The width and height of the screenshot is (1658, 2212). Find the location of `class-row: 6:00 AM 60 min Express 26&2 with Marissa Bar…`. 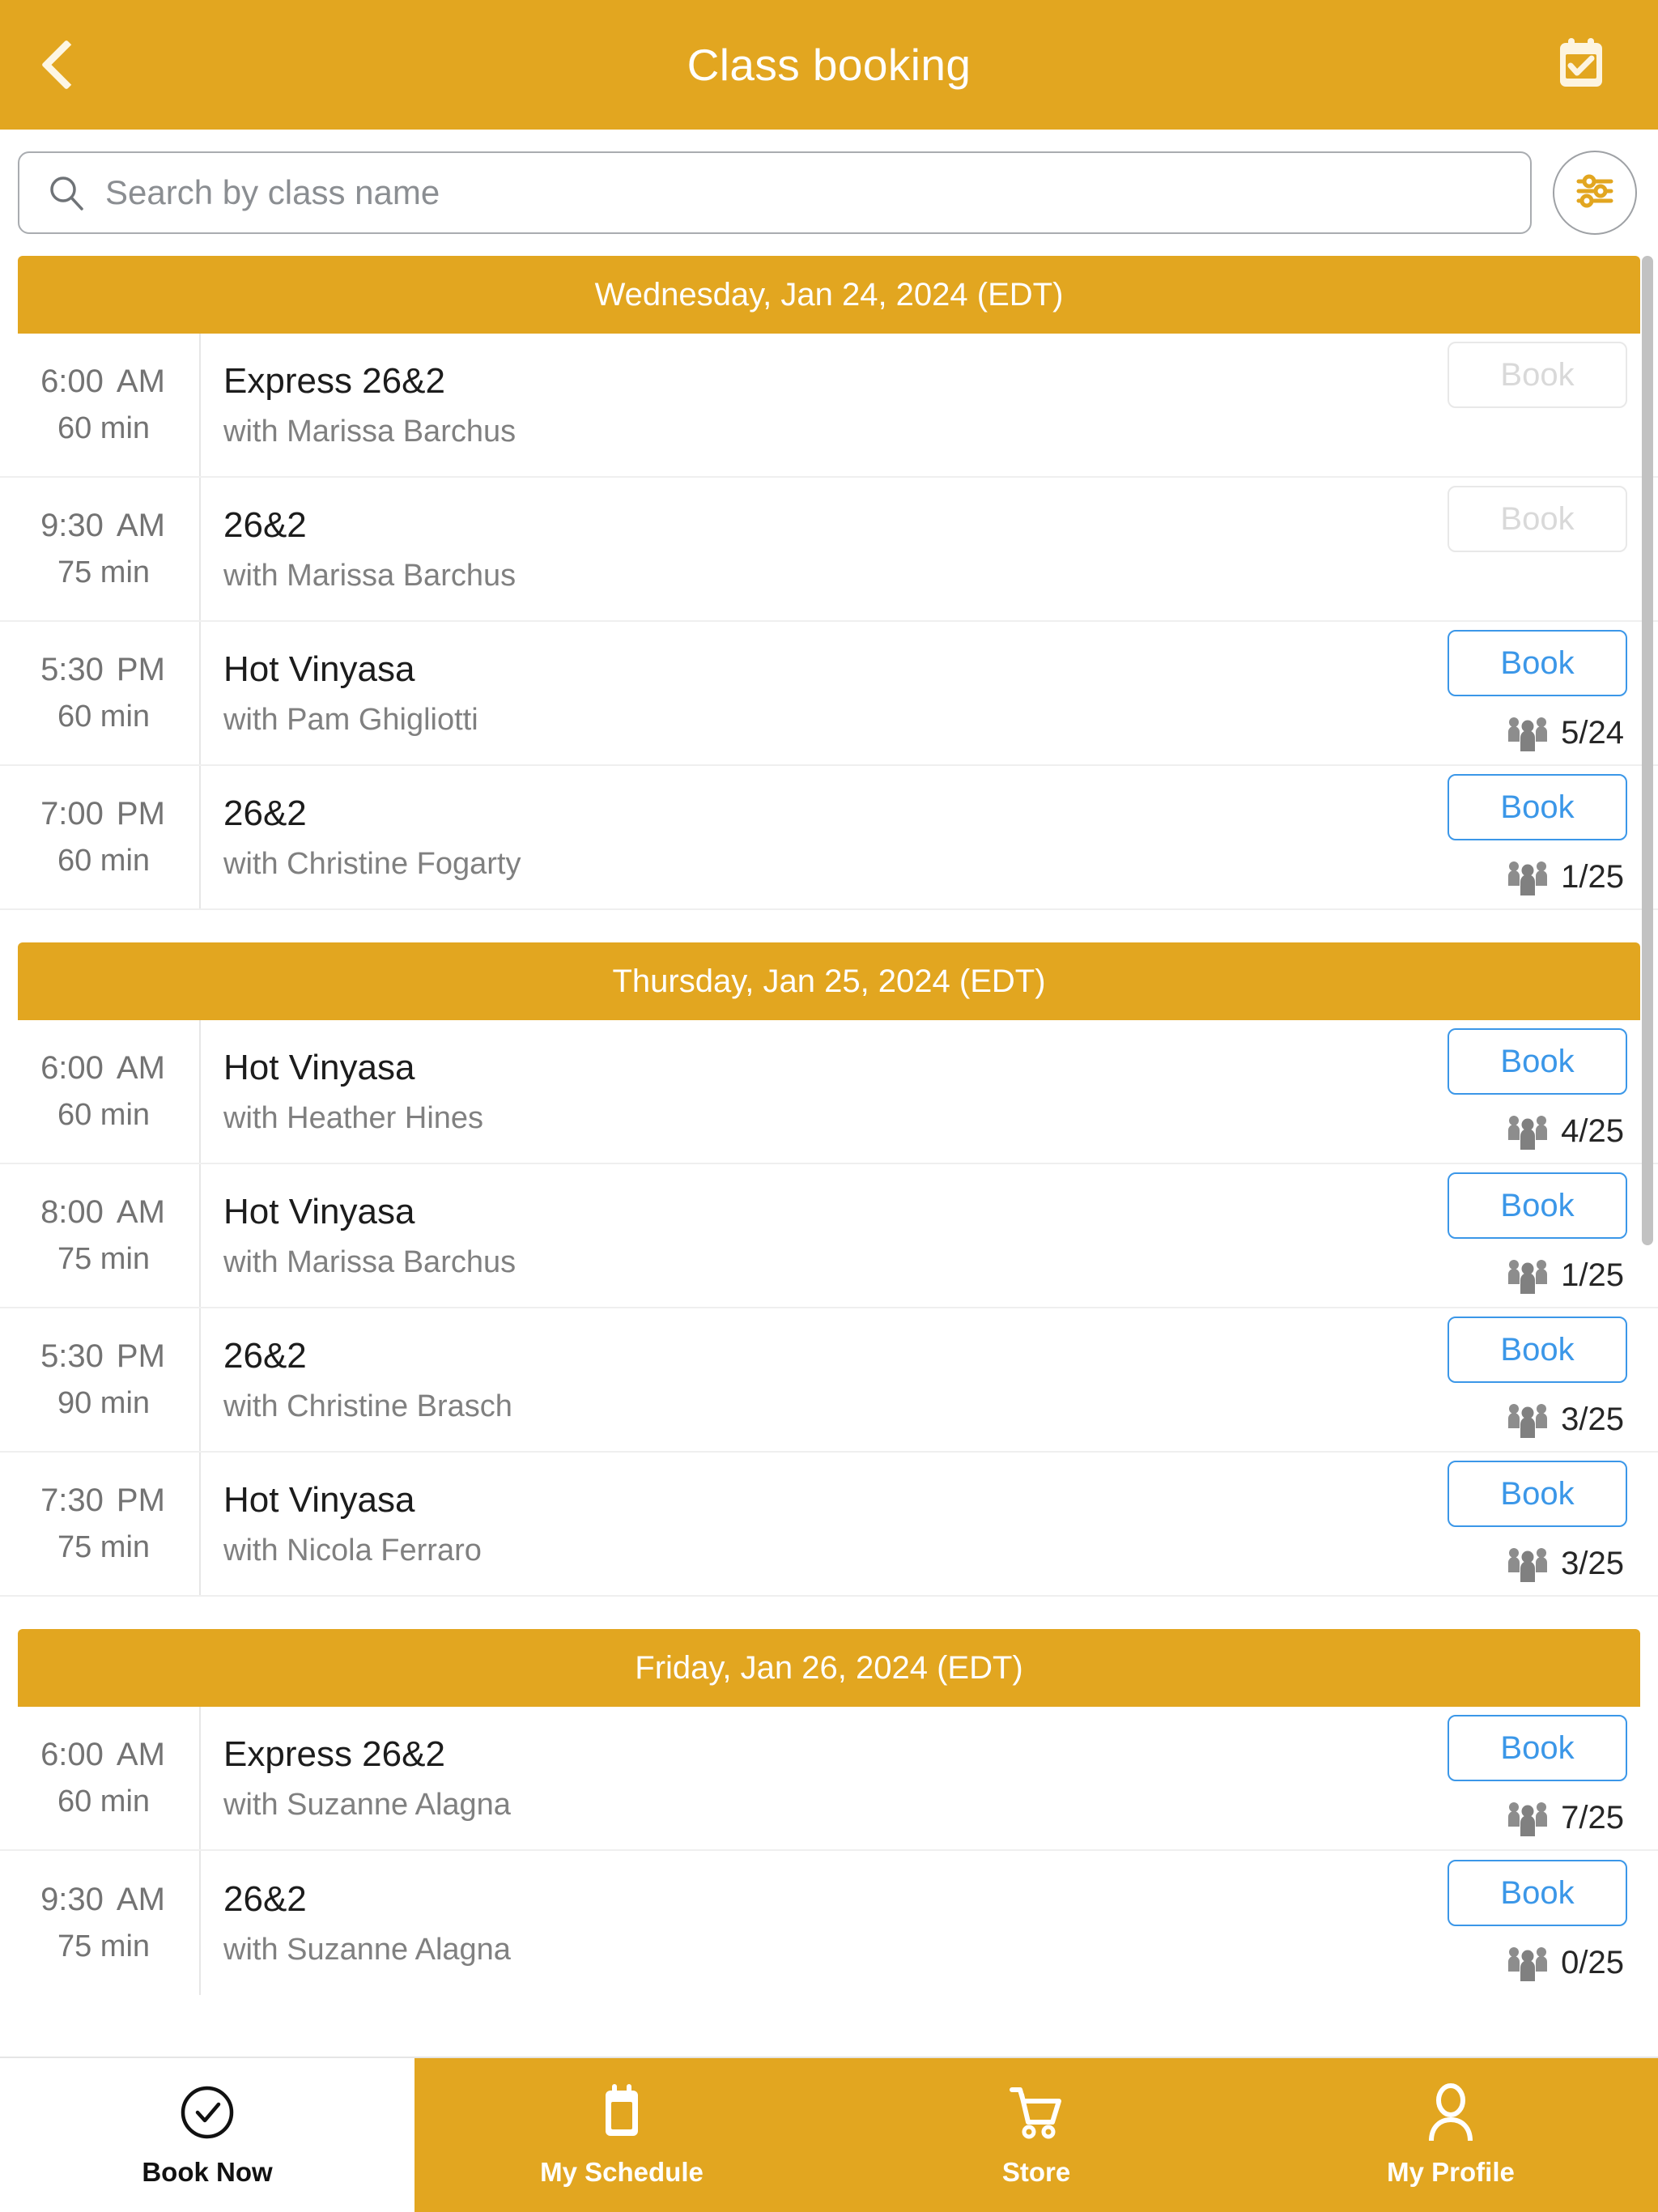

class-row: 6:00 AM 60 min Express 26&2 with Marissa Bar… is located at coordinates (829, 406).